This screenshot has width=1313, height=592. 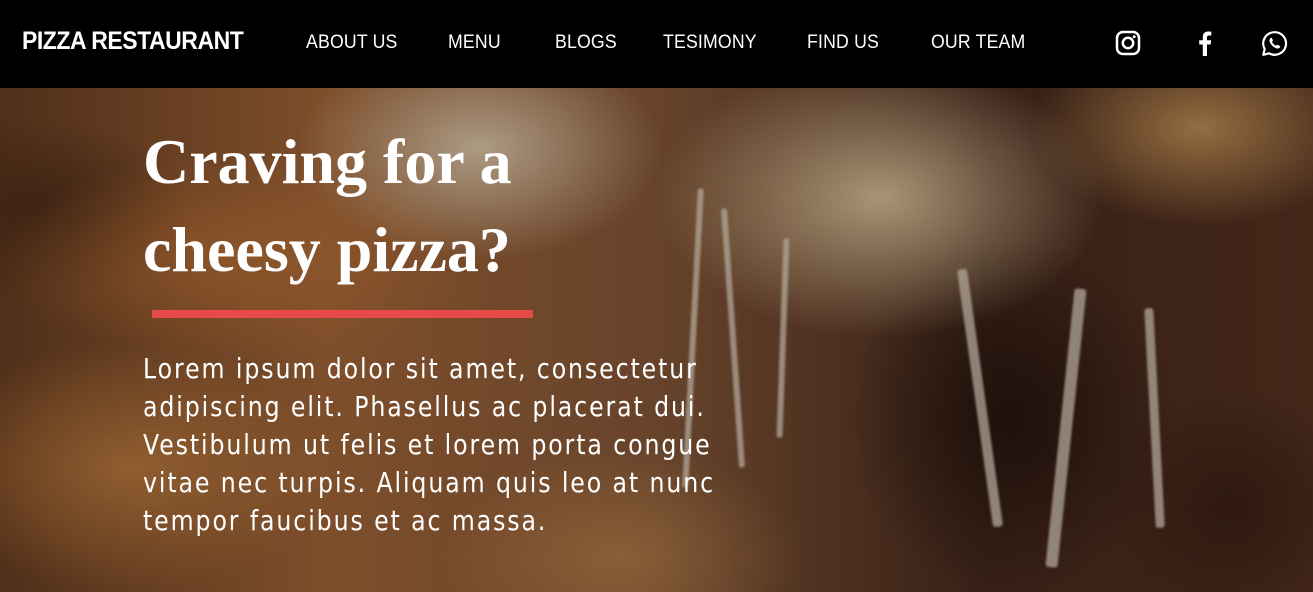 I want to click on nav-testimony: TESIMONY, so click(x=710, y=43).